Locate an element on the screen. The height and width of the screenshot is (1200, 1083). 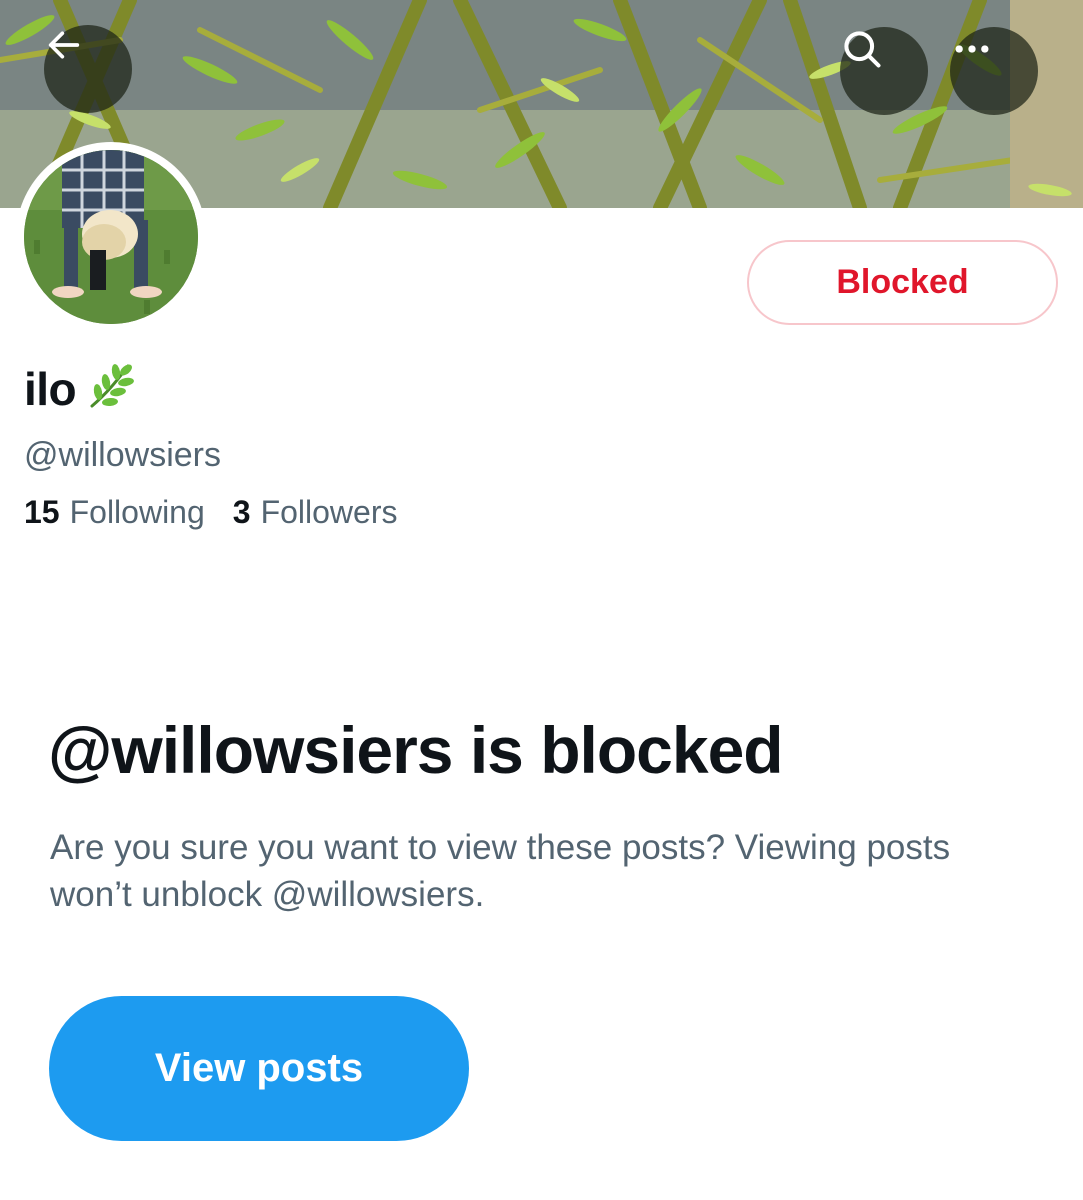
following-label: Following is located at coordinates (137, 512).